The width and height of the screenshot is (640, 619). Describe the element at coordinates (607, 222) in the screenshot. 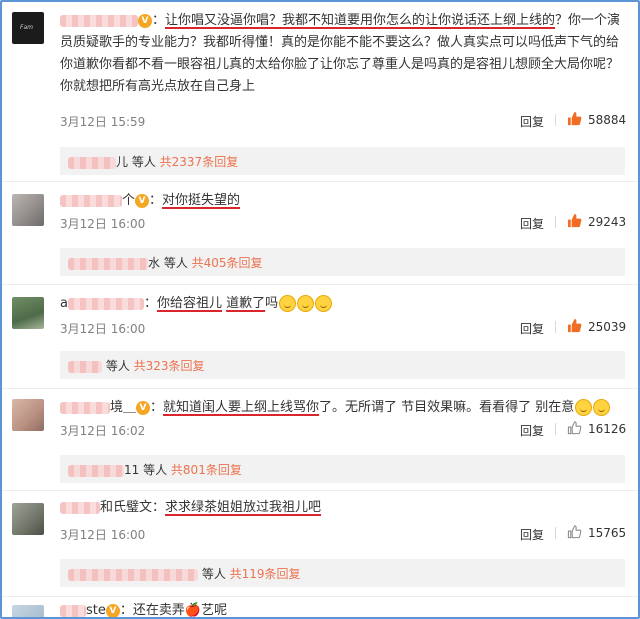

I see `like-count: 29243` at that location.